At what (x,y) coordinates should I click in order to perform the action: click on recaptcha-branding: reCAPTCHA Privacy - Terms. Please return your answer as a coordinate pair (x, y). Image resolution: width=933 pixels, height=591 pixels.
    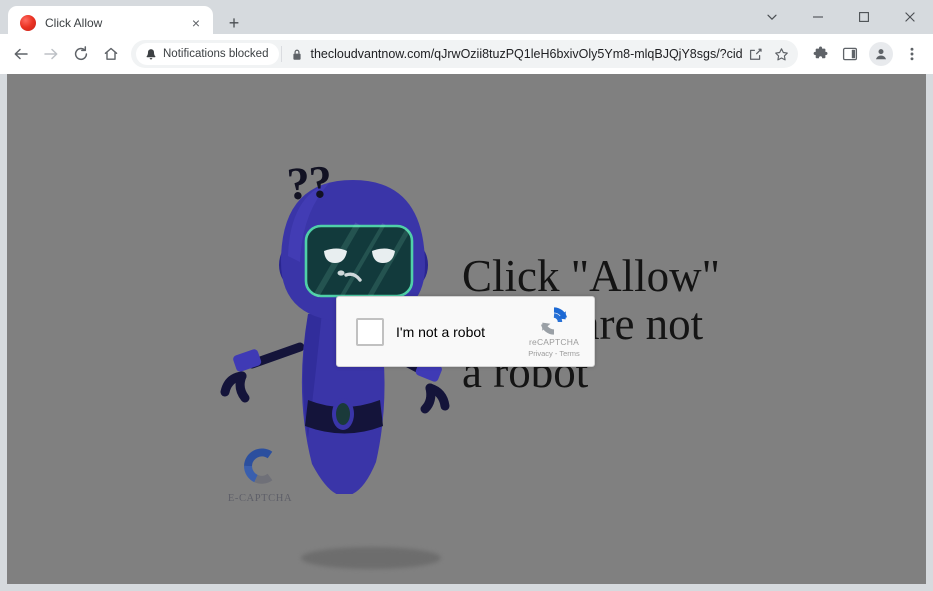
    Looking at the image, I should click on (558, 332).